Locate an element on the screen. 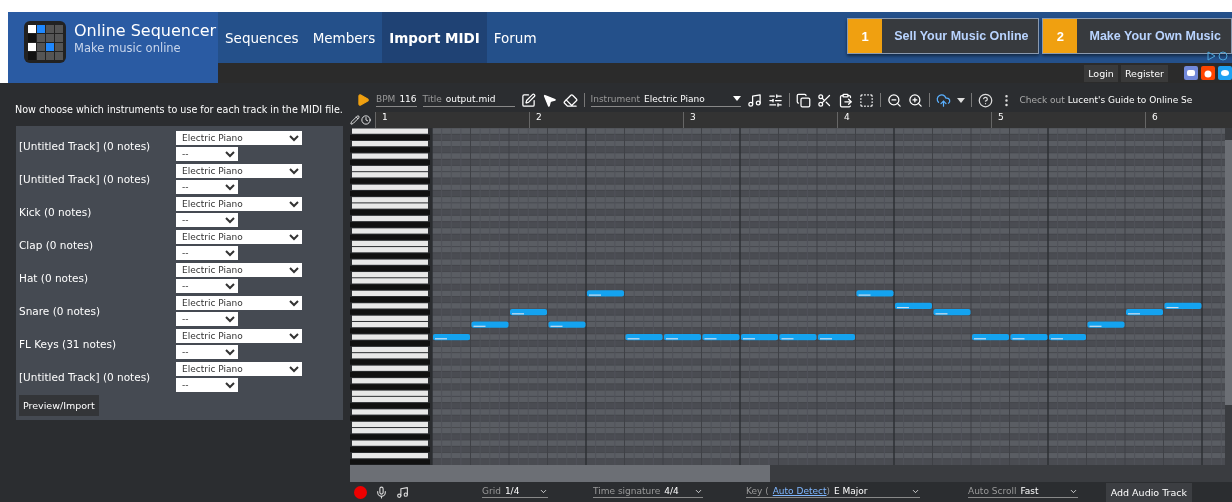  record-icon is located at coordinates (360, 492).